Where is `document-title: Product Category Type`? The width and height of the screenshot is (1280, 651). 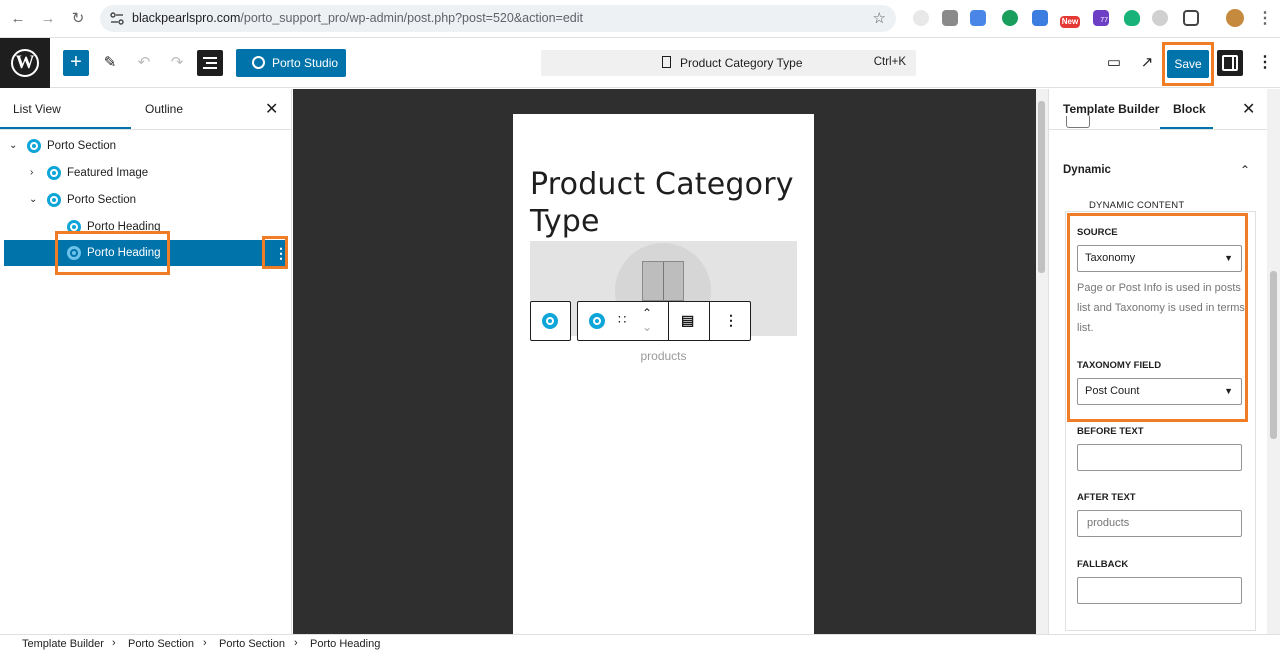 document-title: Product Category Type is located at coordinates (741, 63).